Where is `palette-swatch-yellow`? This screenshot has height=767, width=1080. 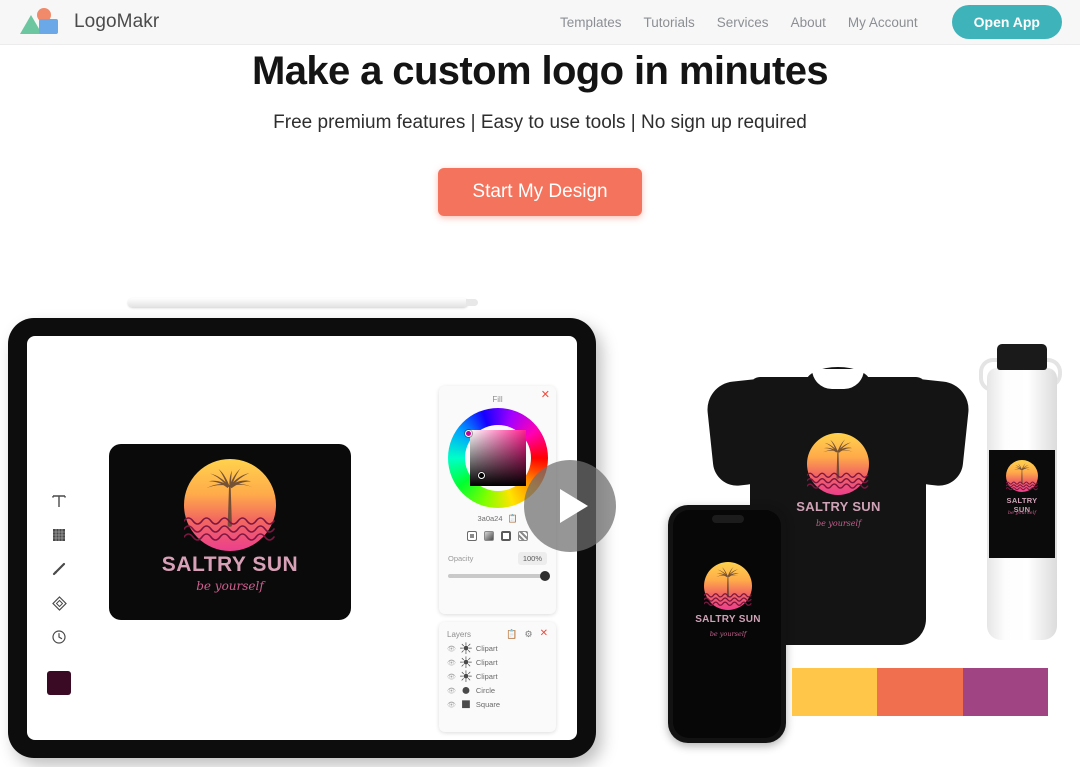
palette-swatch-yellow is located at coordinates (835, 692).